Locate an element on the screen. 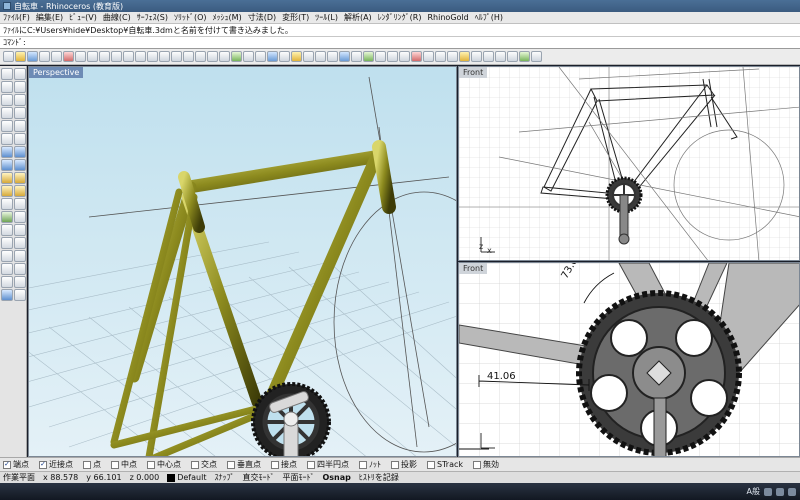  explode-icon is located at coordinates (20, 243).